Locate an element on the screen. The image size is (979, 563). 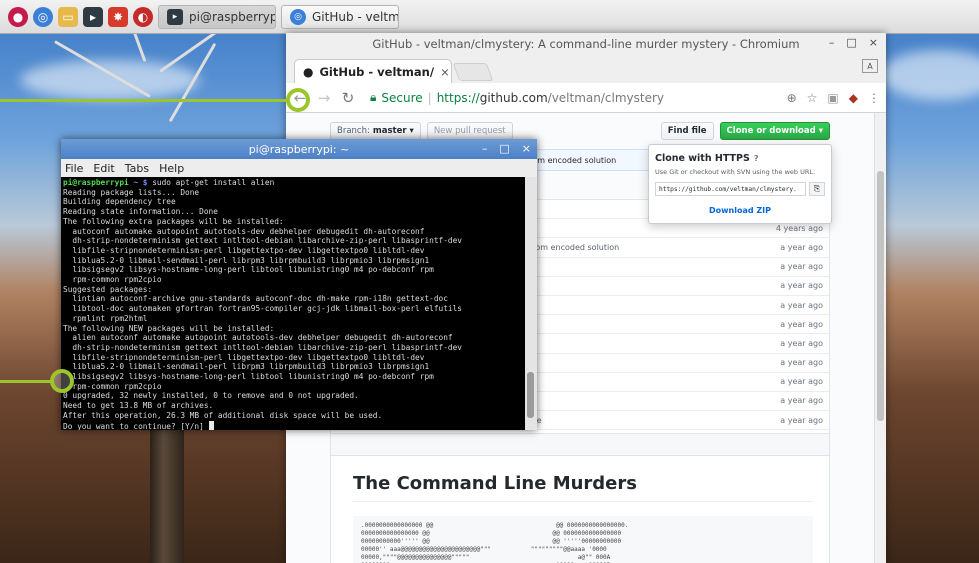
download-zip-link: Download ZIP is located at coordinates (740, 210).